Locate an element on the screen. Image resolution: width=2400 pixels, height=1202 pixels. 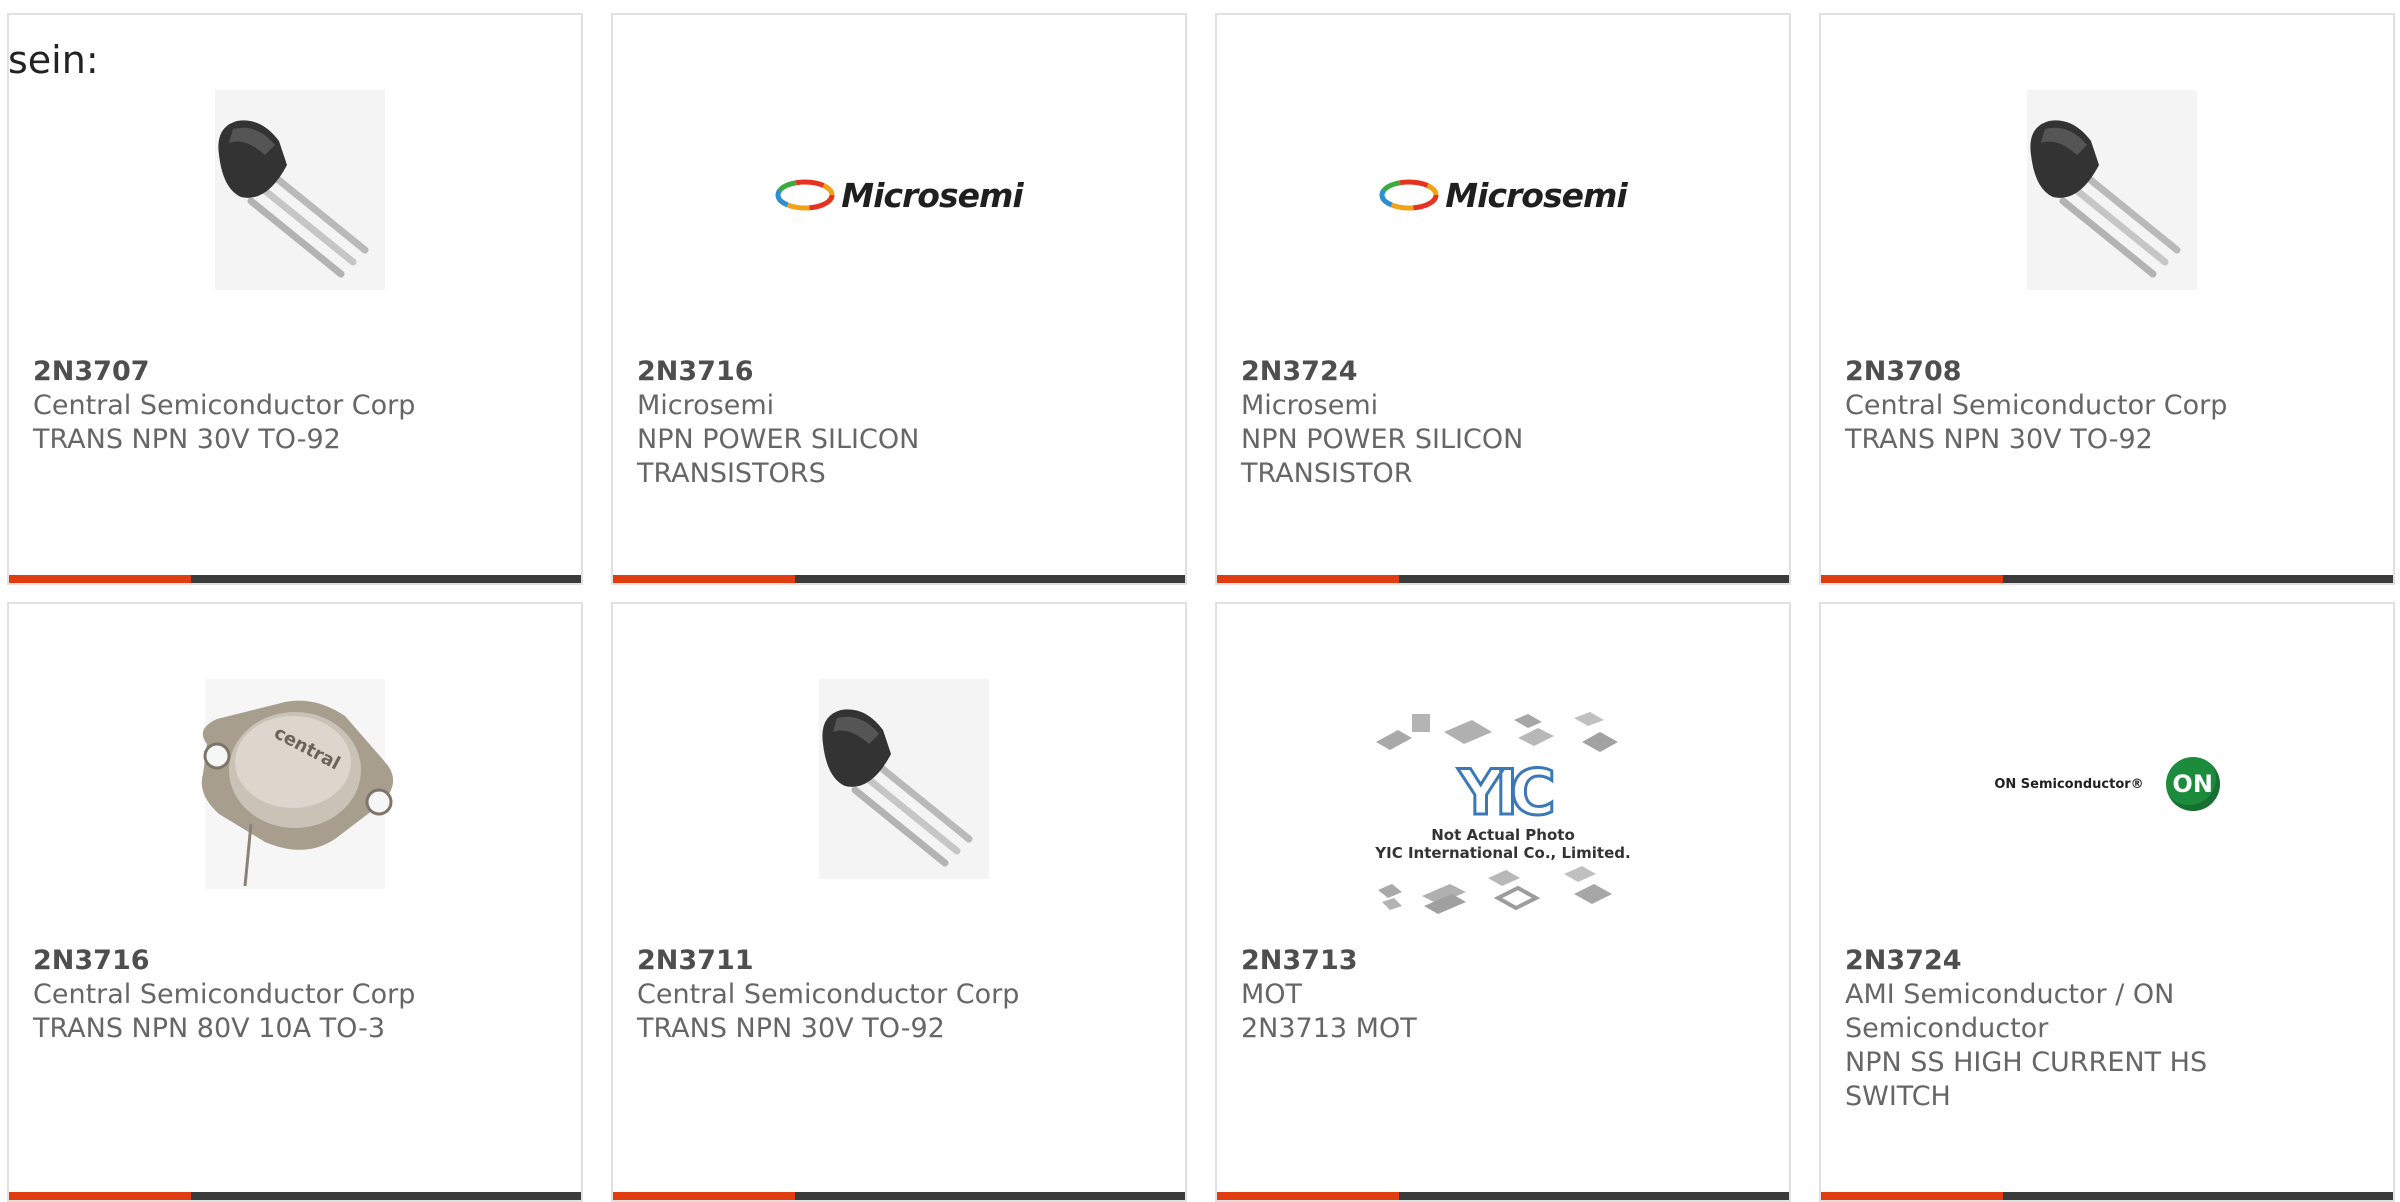
logo-text: ON Semiconductor® is located at coordinates (2069, 784).